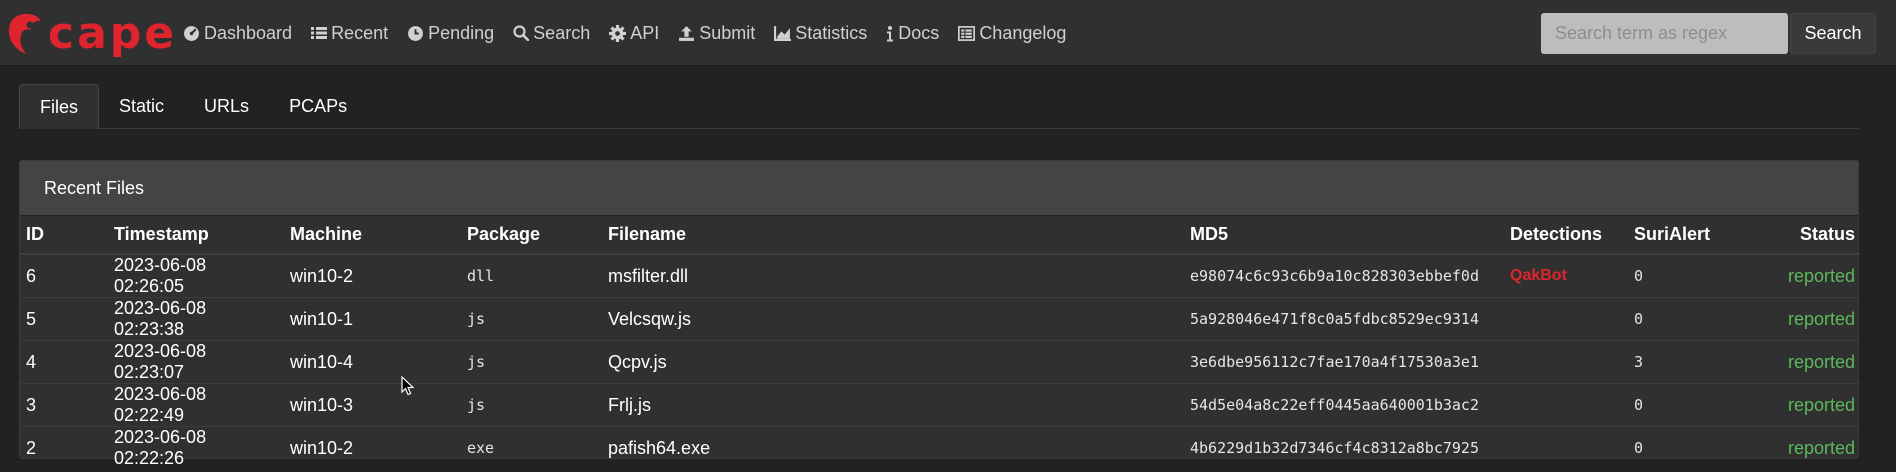  Describe the element at coordinates (64, 447) in the screenshot. I see `cell-id: 2` at that location.